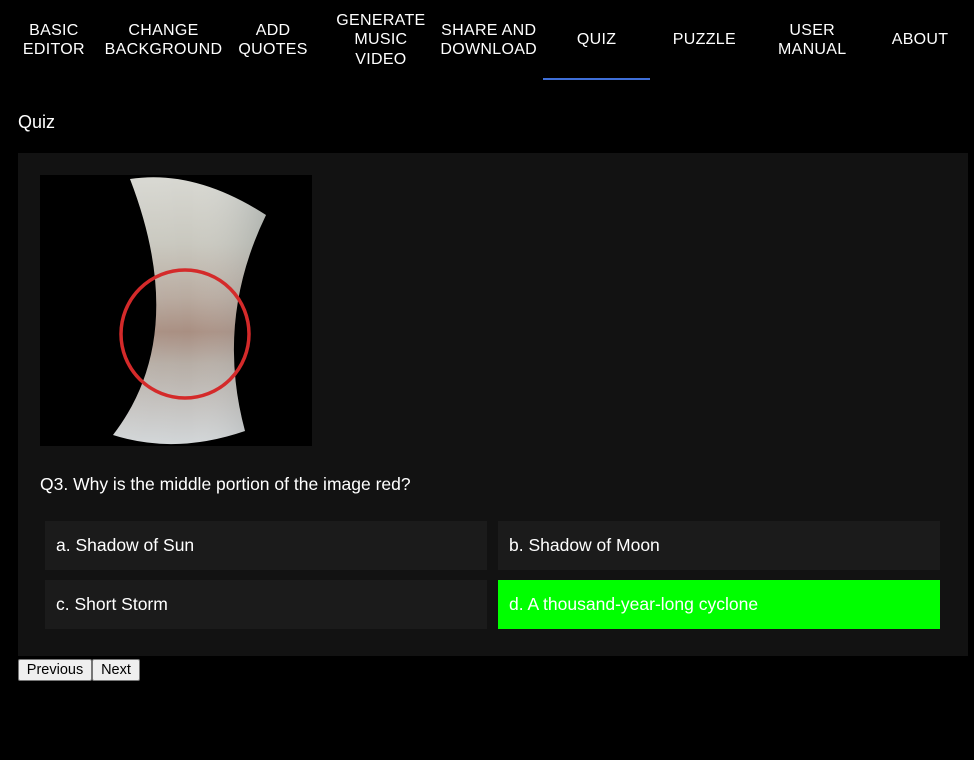  I want to click on tab-basic-editor: BASIC EDITOR, so click(54, 40).